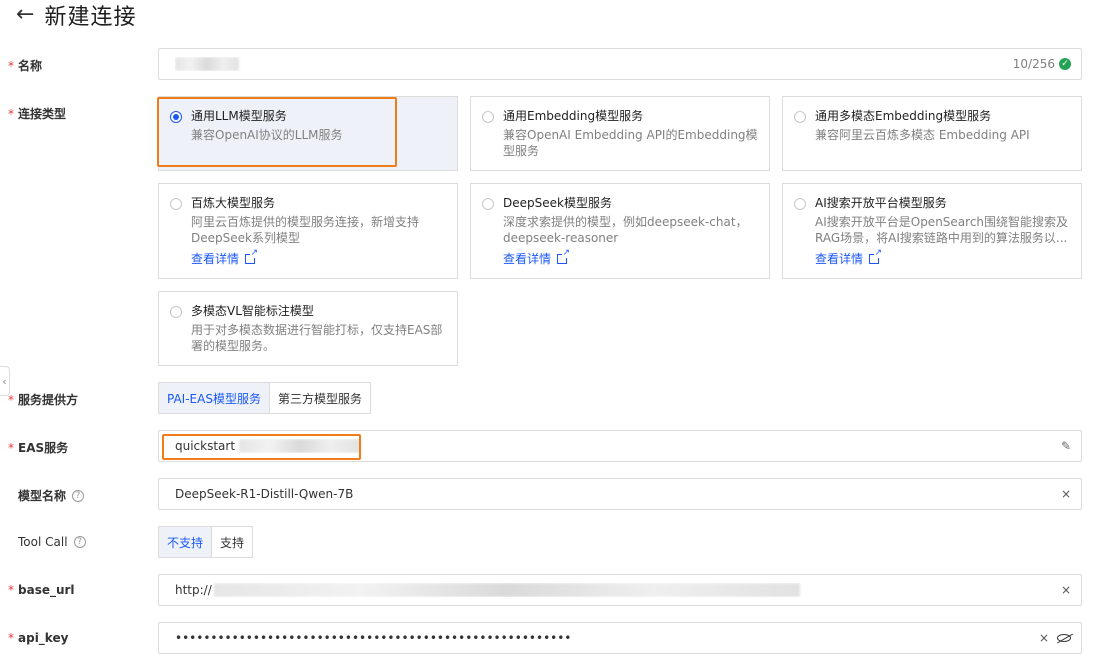 The image size is (1097, 663). I want to click on model-name-label: 模型名称 ?, so click(51, 495).